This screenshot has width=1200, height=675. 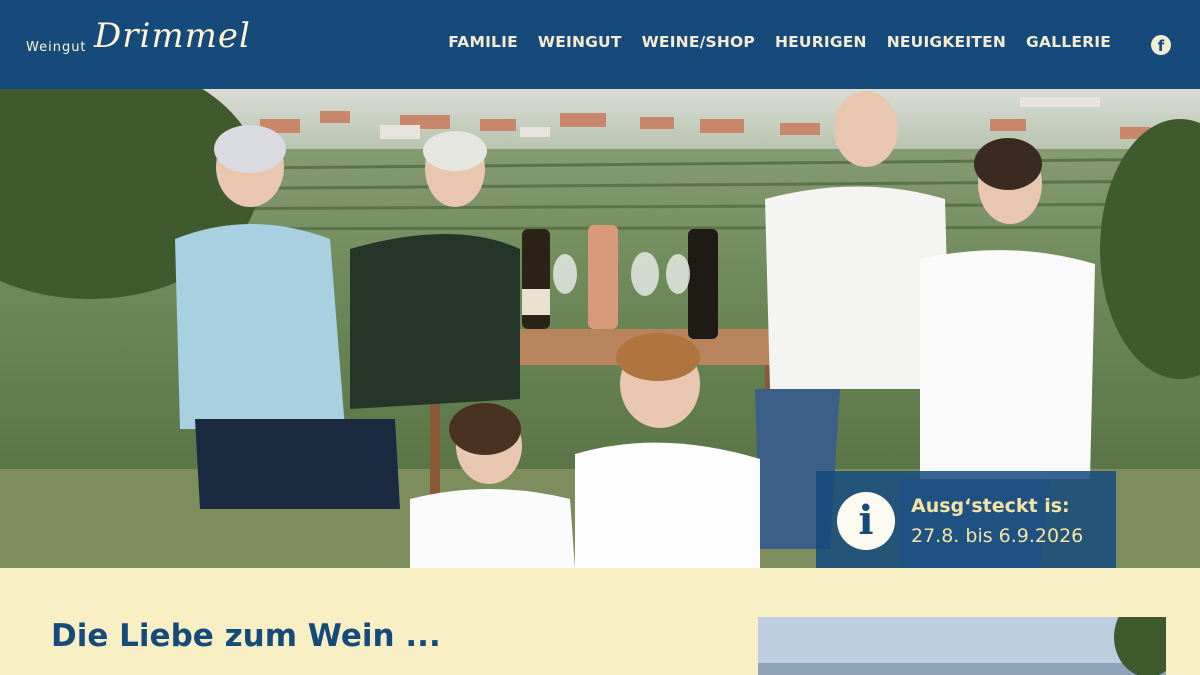 I want to click on logo-prefix: Weingut, so click(x=56, y=47).